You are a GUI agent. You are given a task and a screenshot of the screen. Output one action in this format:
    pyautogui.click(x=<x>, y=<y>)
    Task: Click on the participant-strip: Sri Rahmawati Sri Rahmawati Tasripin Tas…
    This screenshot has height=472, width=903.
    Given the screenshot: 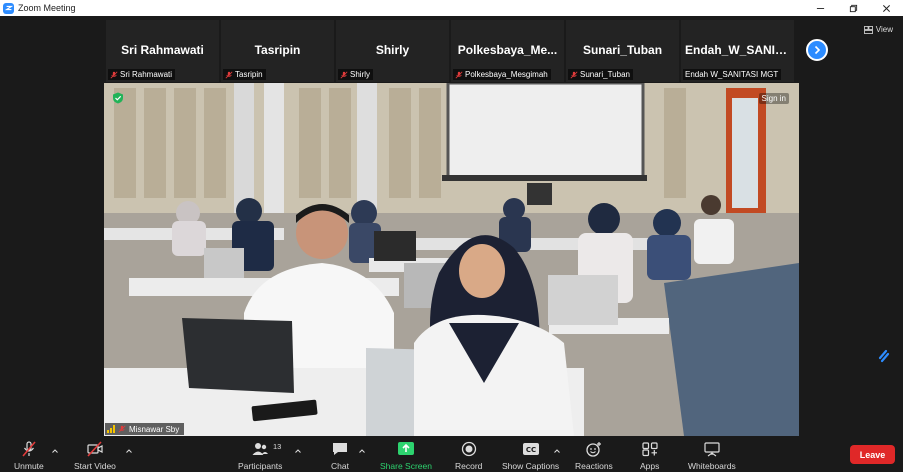 What is the action you would take?
    pyautogui.click(x=450, y=51)
    